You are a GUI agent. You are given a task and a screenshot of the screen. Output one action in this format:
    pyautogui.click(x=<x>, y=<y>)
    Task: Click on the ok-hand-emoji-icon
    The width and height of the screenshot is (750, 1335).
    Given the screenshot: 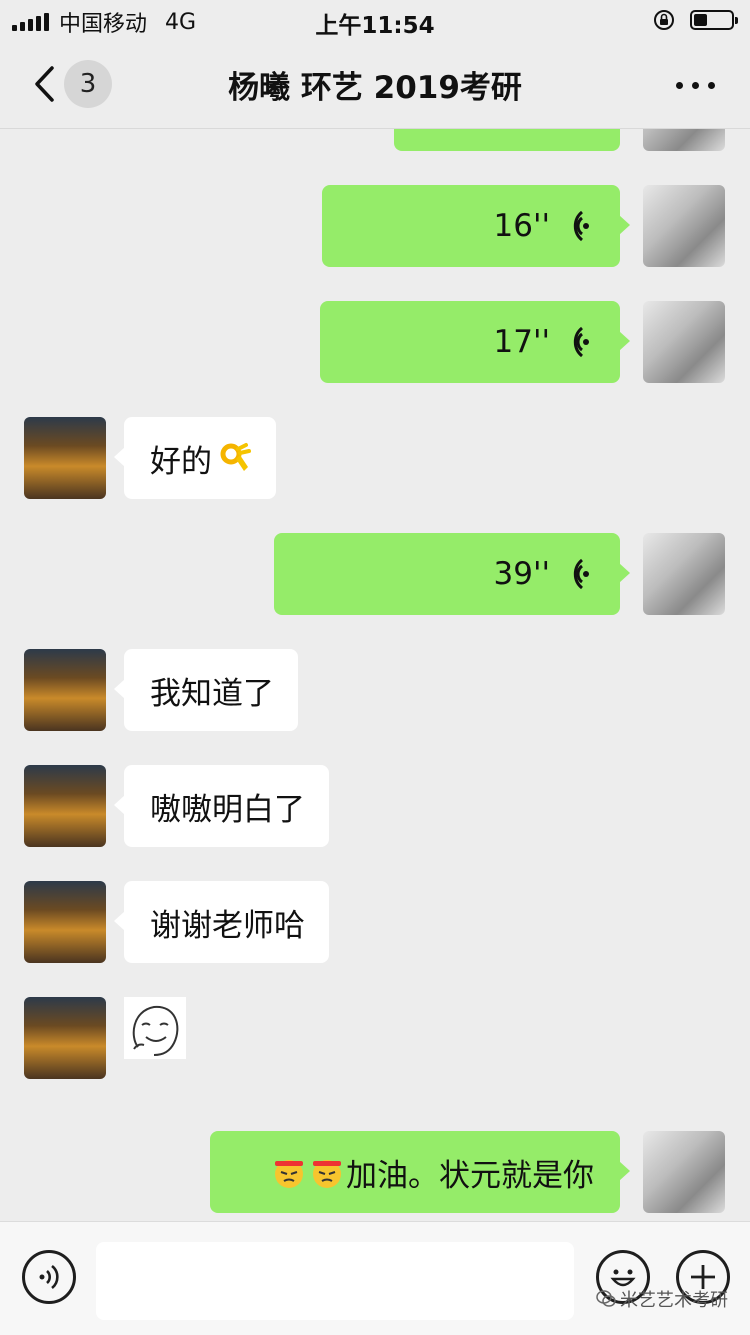 What is the action you would take?
    pyautogui.click(x=235, y=457)
    